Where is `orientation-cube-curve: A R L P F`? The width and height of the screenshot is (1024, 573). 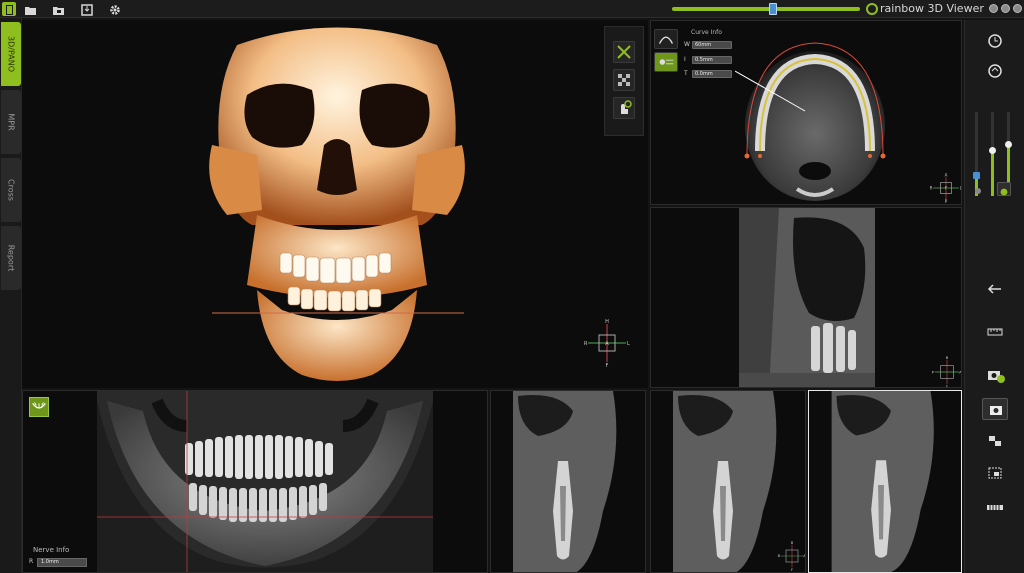 orientation-cube-curve: A R L P F is located at coordinates (946, 188).